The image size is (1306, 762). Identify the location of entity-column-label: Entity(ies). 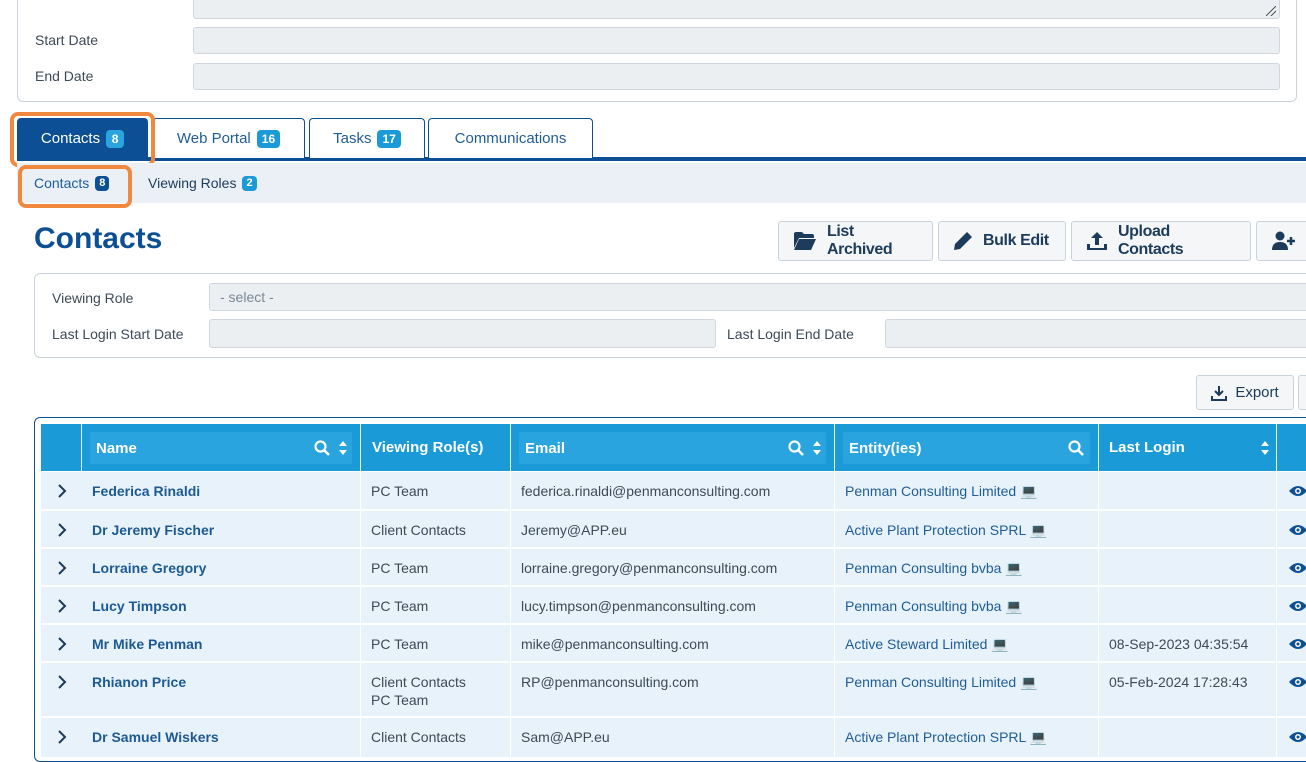
(885, 448).